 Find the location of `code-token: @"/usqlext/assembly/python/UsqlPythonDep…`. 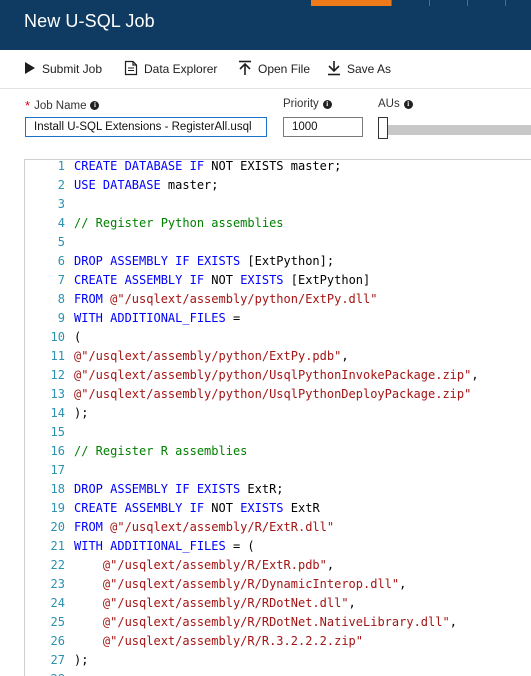

code-token: @"/usqlext/assembly/python/UsqlPythonDep… is located at coordinates (273, 394).